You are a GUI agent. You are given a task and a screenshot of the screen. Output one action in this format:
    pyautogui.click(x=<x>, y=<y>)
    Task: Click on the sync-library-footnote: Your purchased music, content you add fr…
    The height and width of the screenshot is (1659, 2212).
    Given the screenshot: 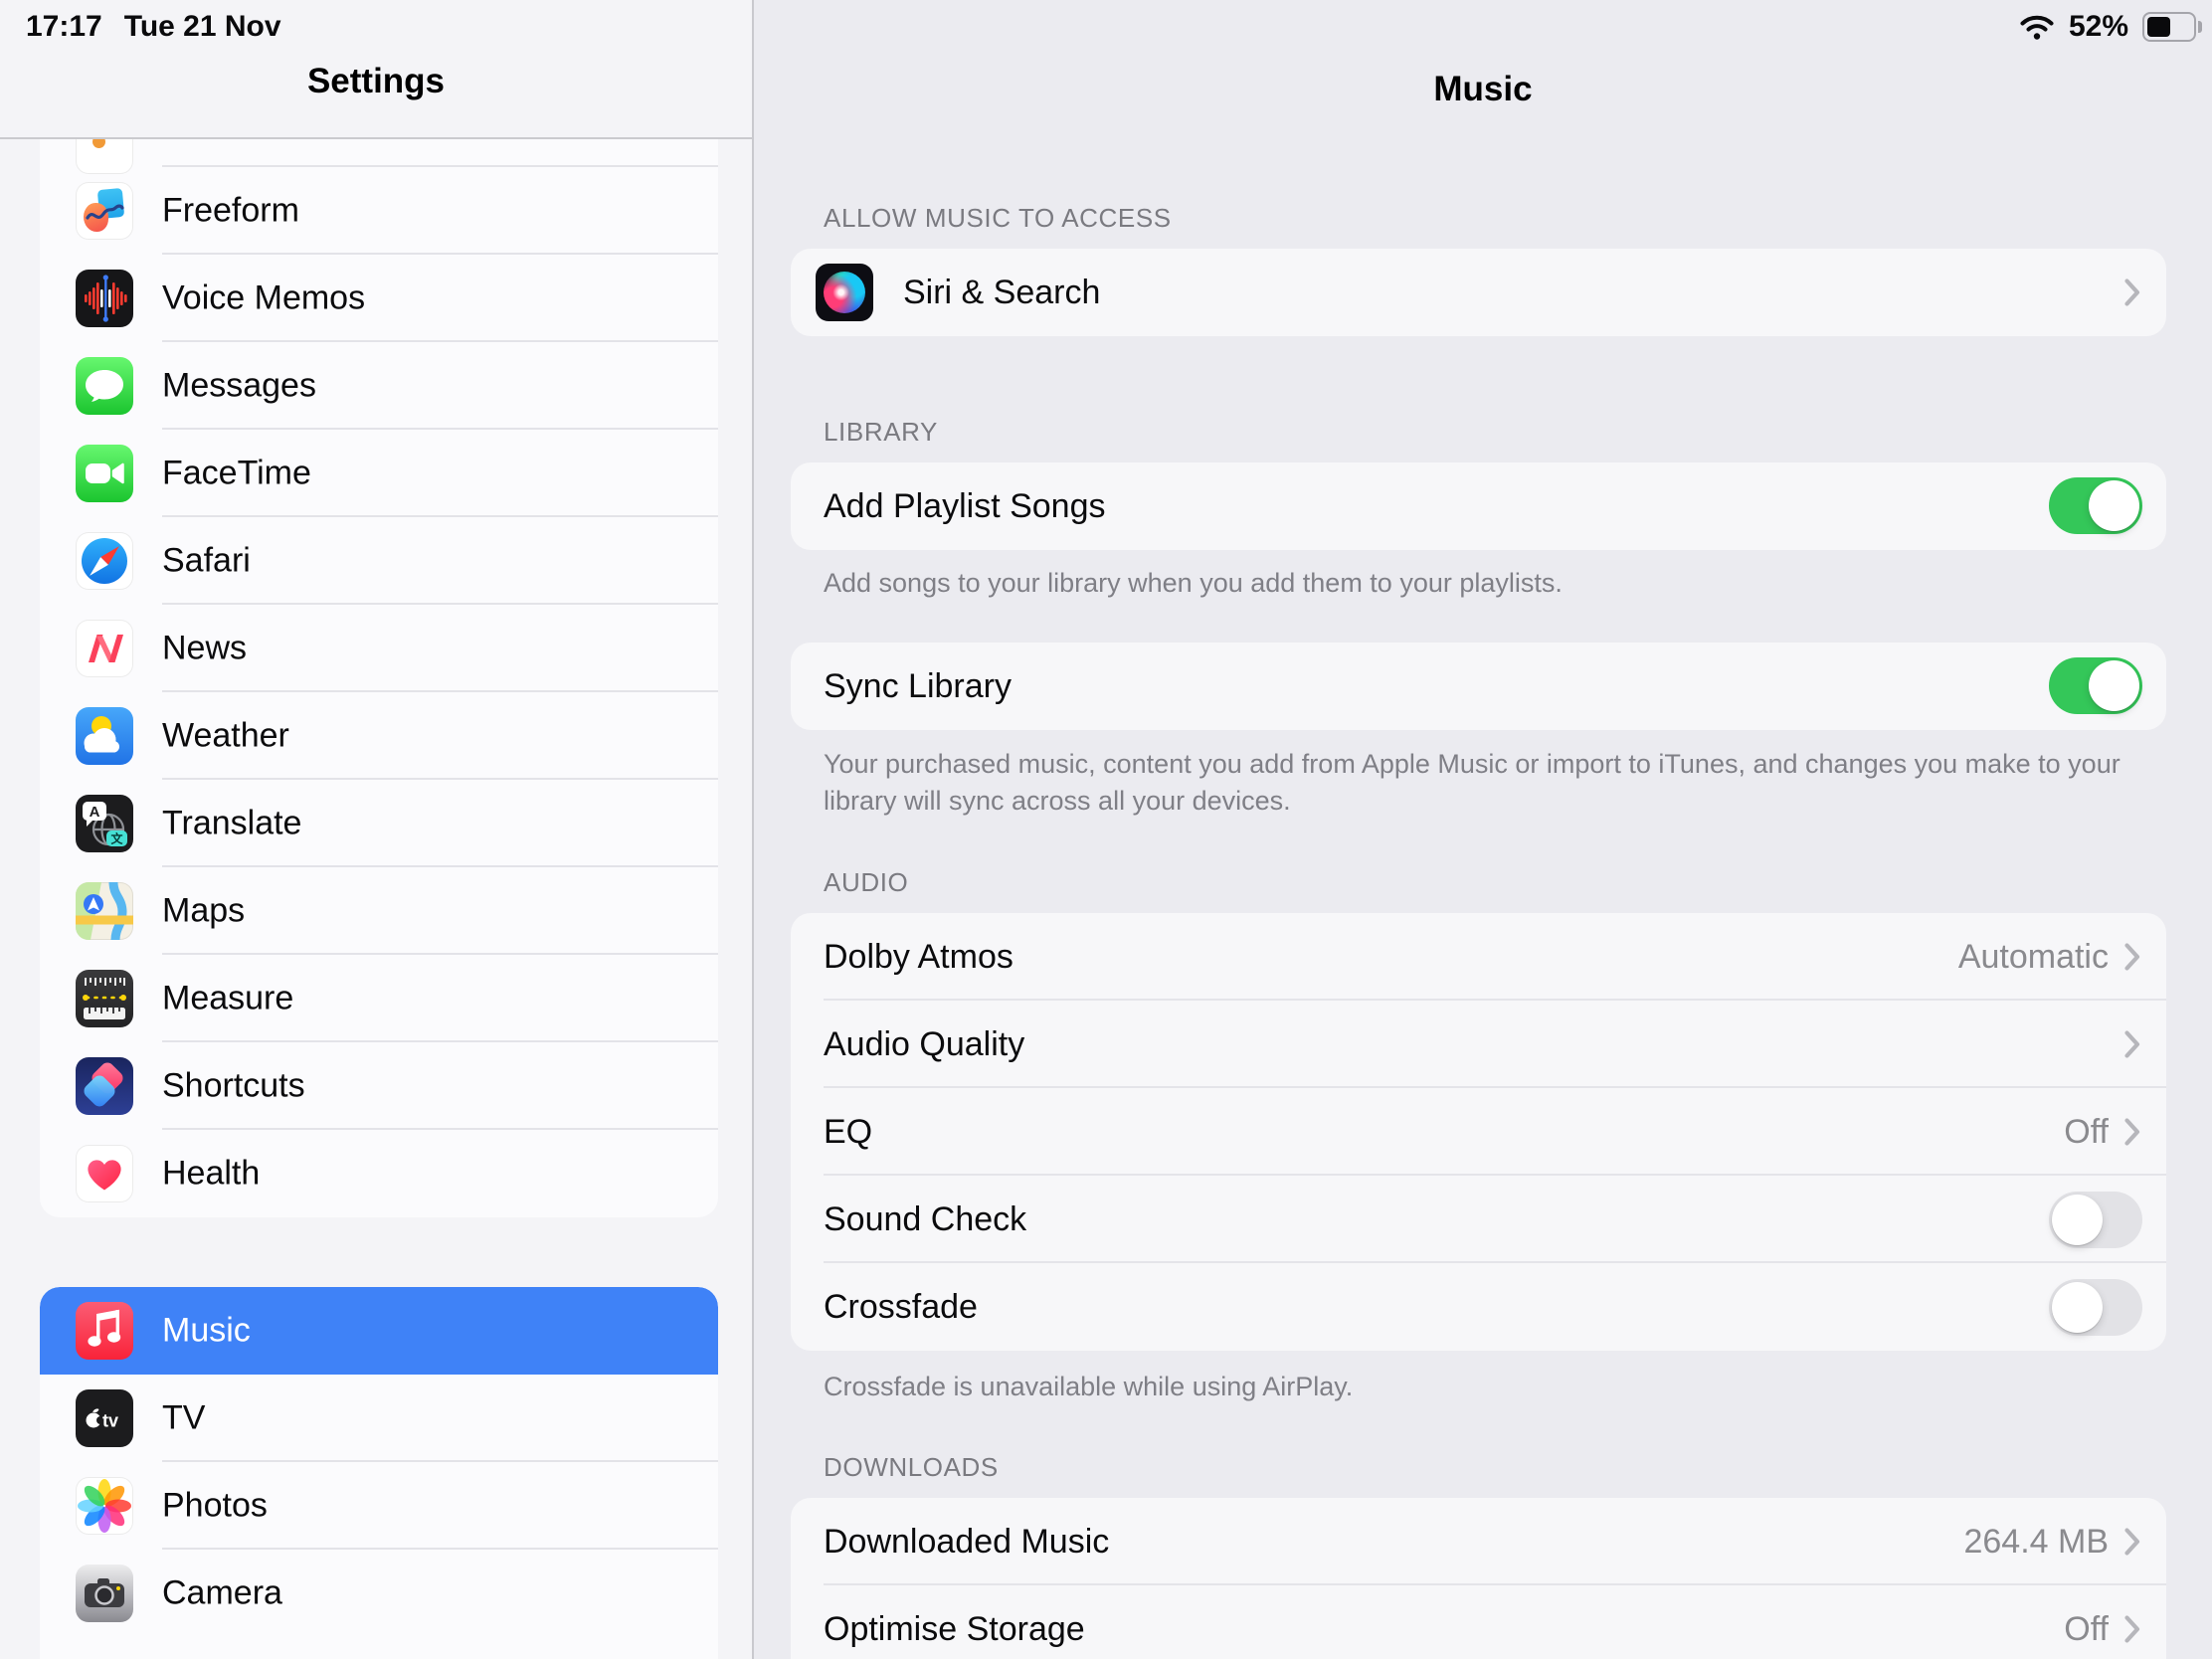 What is the action you would take?
    pyautogui.click(x=1472, y=782)
    